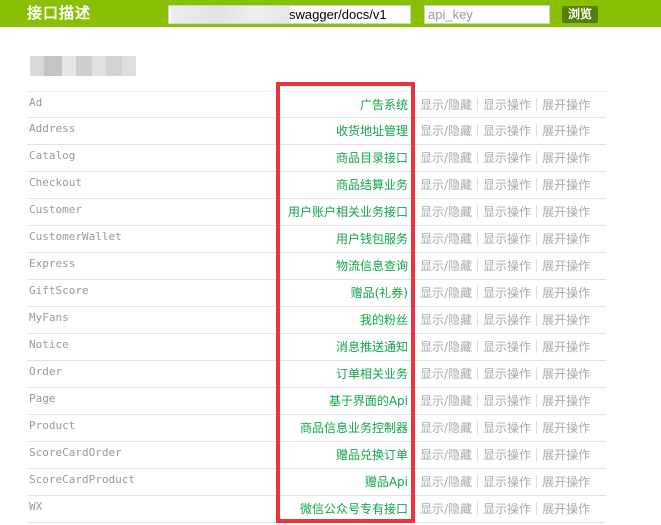 This screenshot has width=661, height=525. I want to click on resource-name: ScoreCardOrder, so click(75, 453).